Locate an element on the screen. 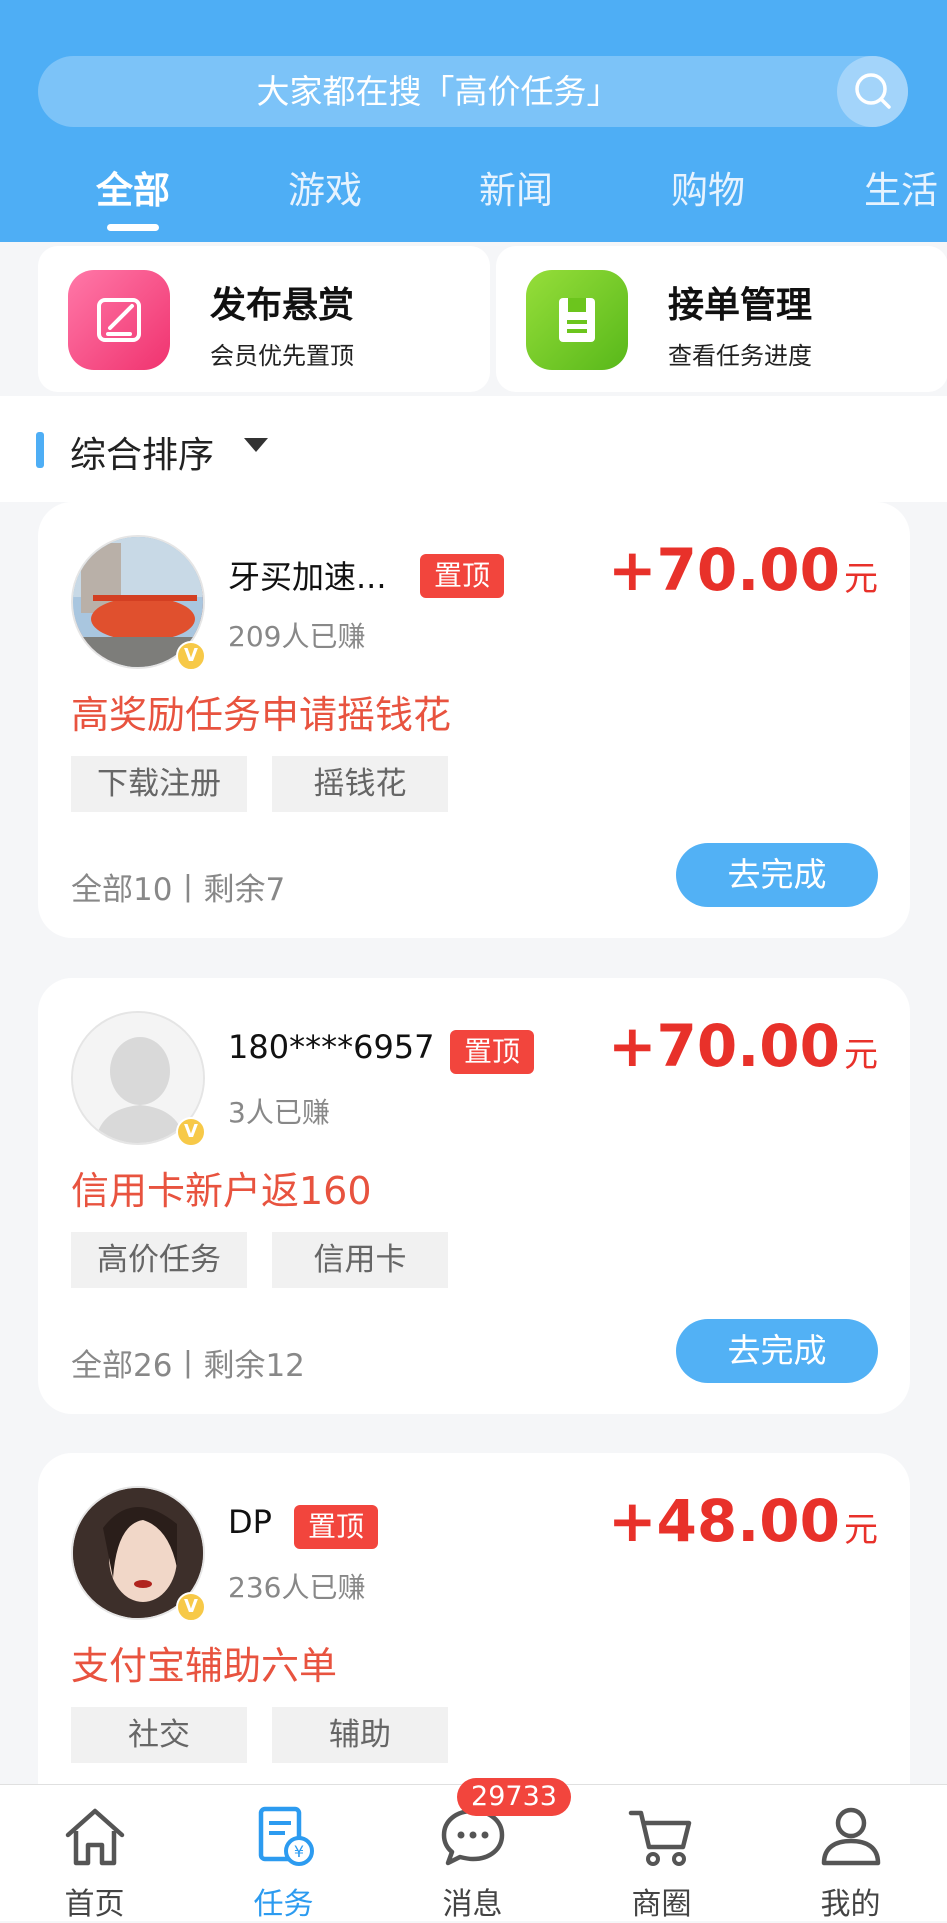 Image resolution: width=947 pixels, height=1923 pixels. task-counts: 全部10丨剩余7 is located at coordinates (178, 890).